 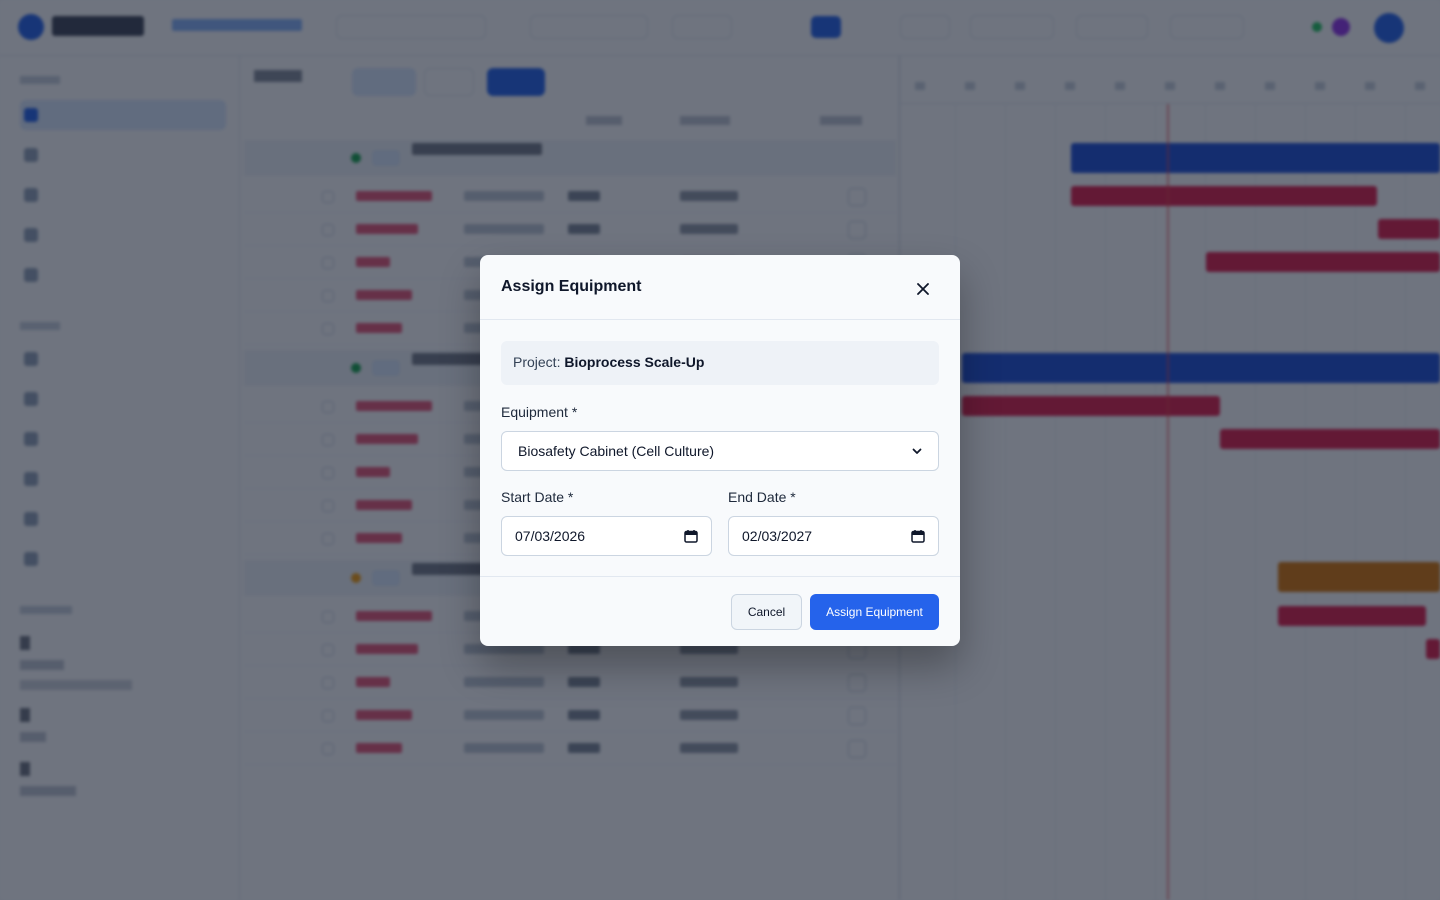 What do you see at coordinates (720, 363) in the screenshot?
I see `project-info: Project: Bioprocess Scale-Up` at bounding box center [720, 363].